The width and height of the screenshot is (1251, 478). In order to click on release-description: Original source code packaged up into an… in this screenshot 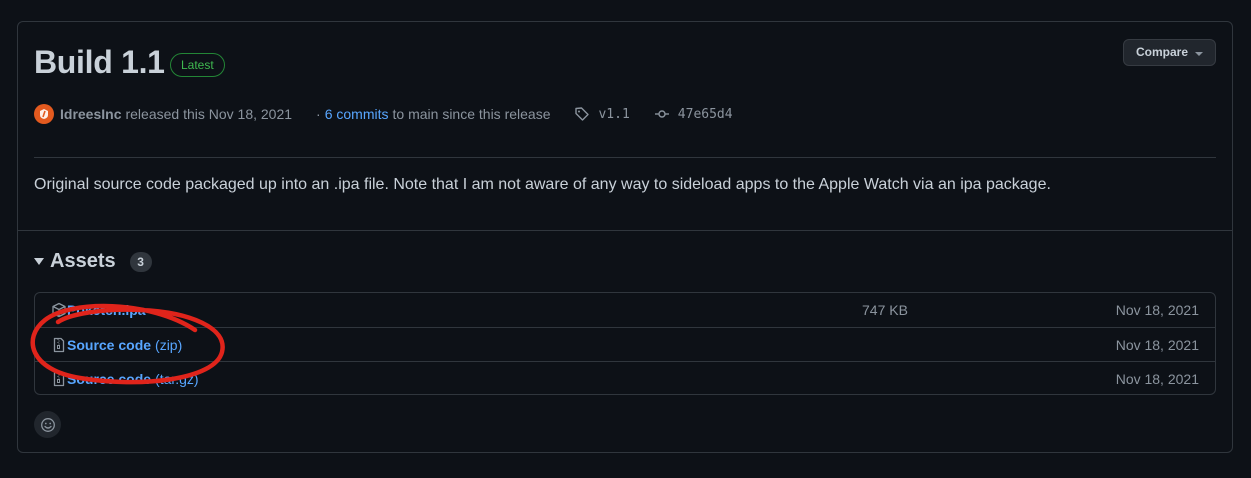, I will do `click(542, 184)`.